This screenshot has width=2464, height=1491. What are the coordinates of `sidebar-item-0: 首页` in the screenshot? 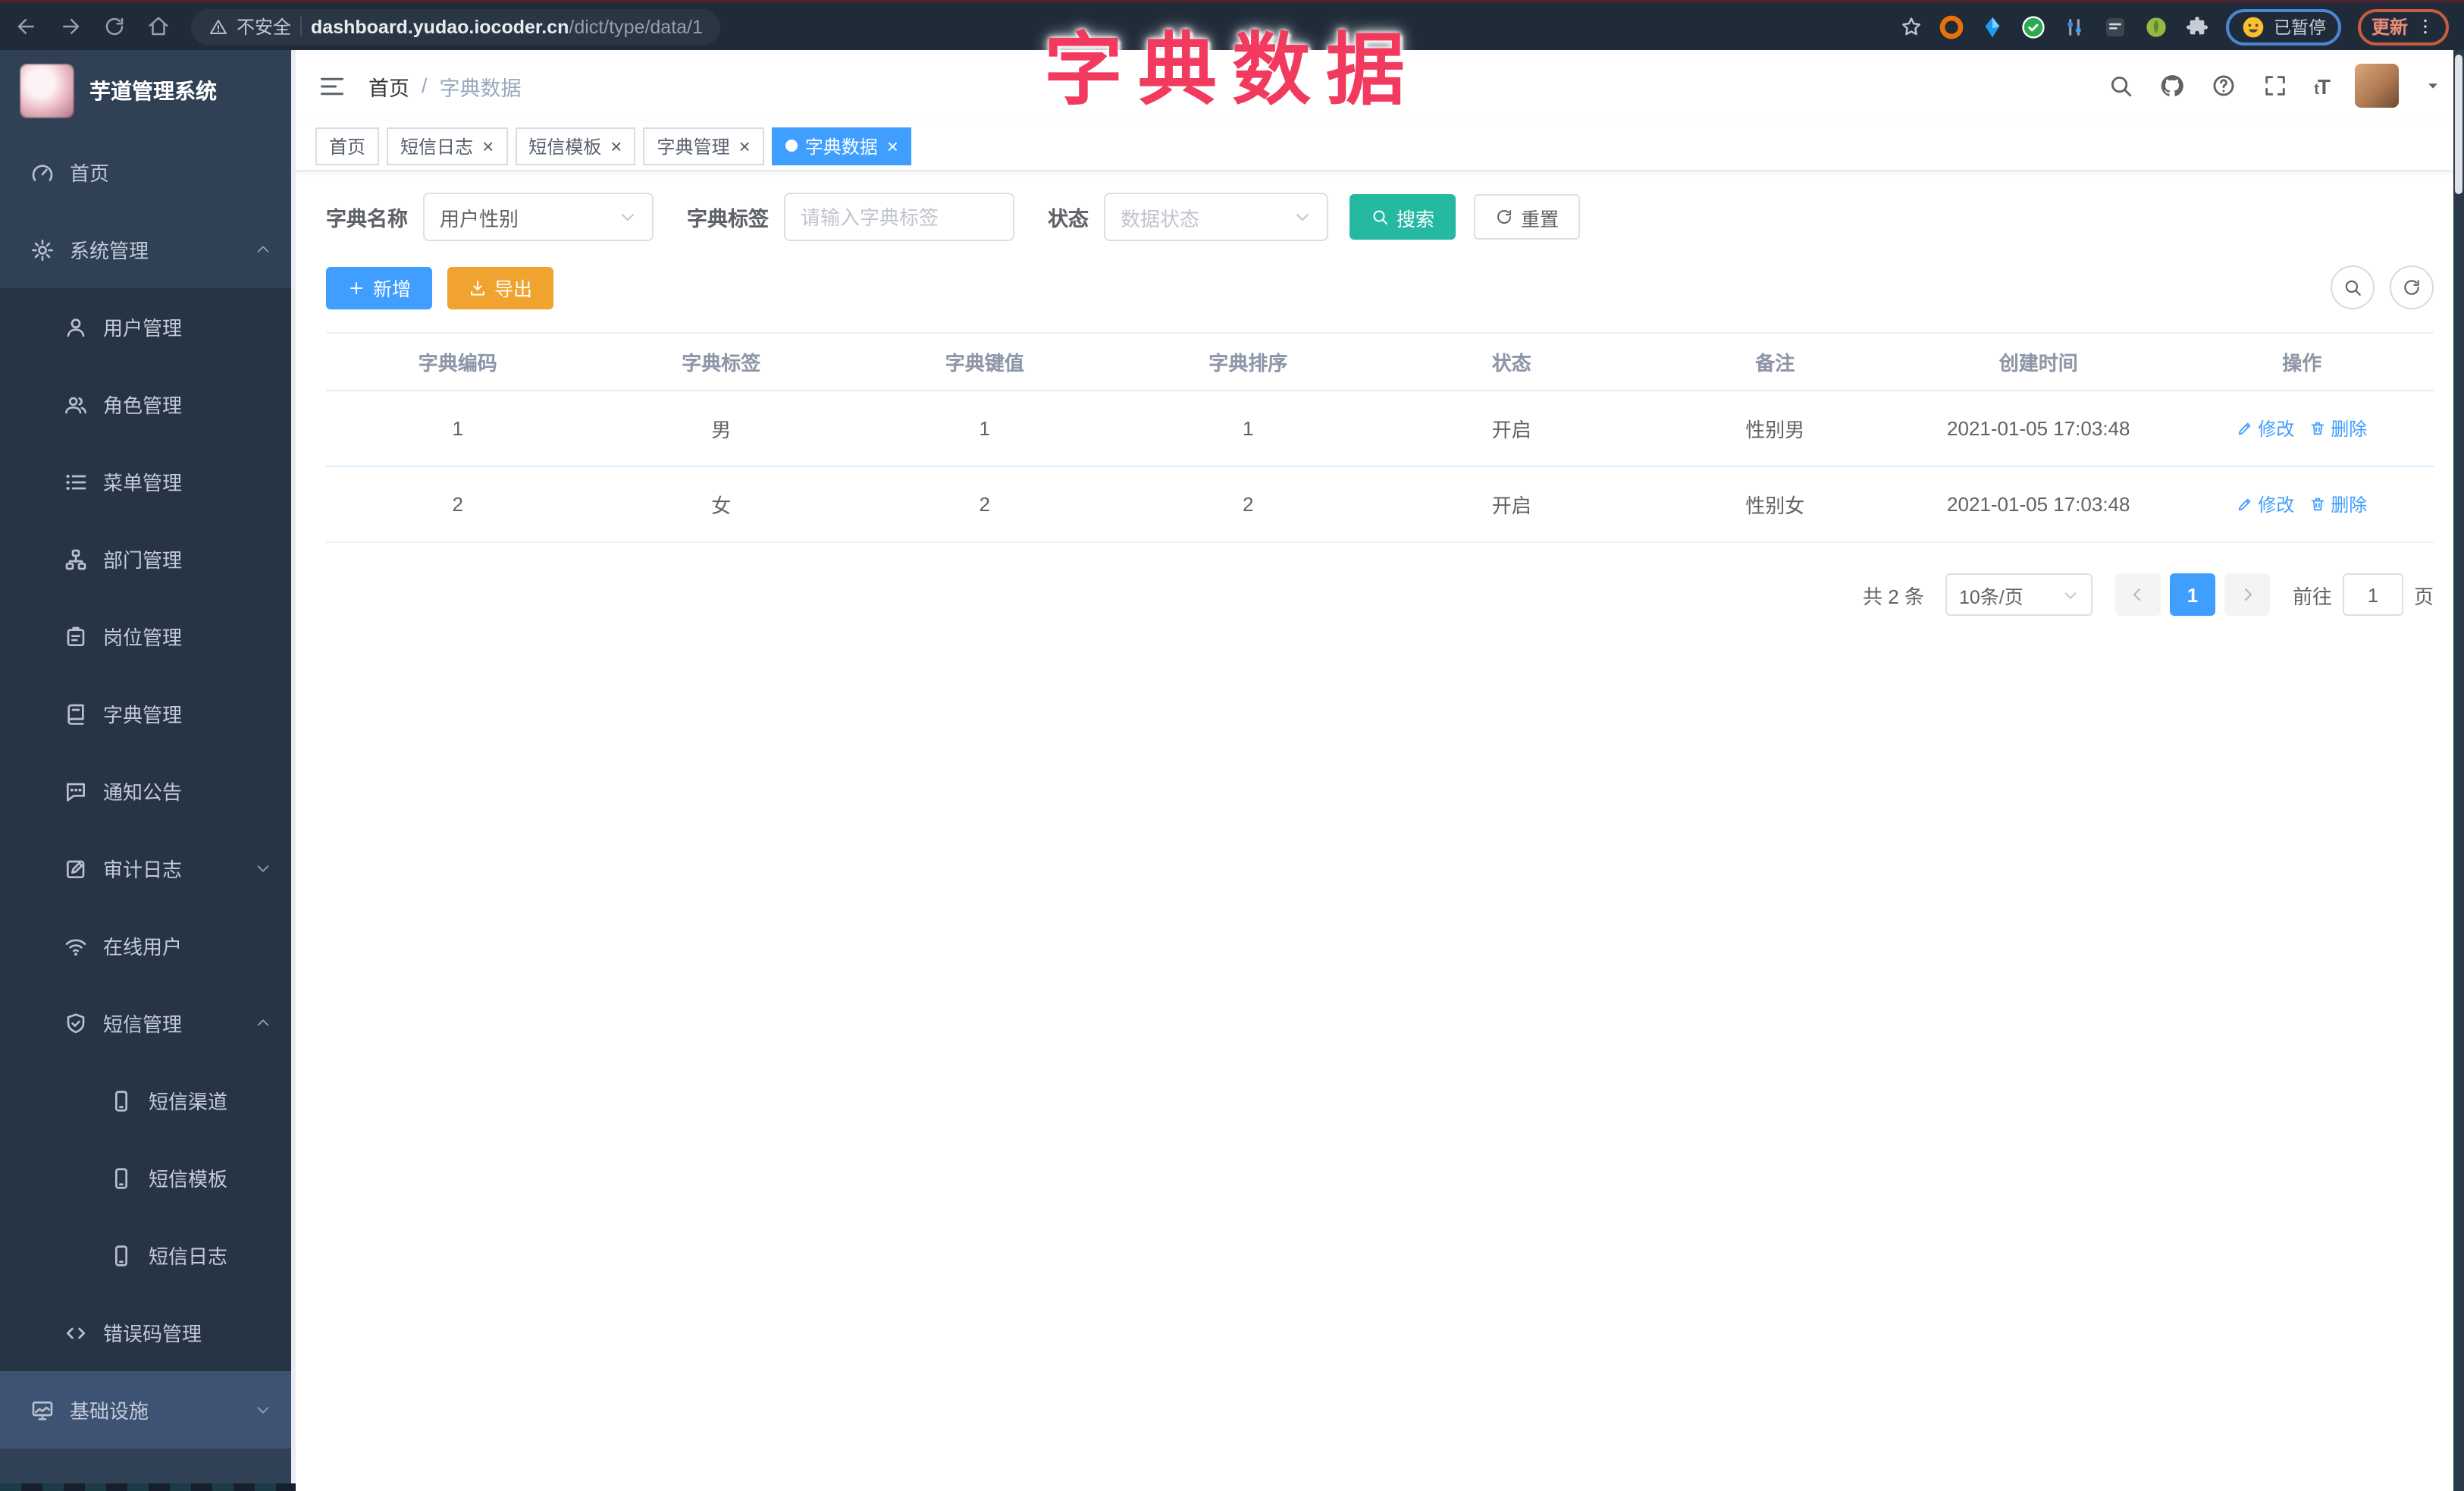 It's located at (148, 172).